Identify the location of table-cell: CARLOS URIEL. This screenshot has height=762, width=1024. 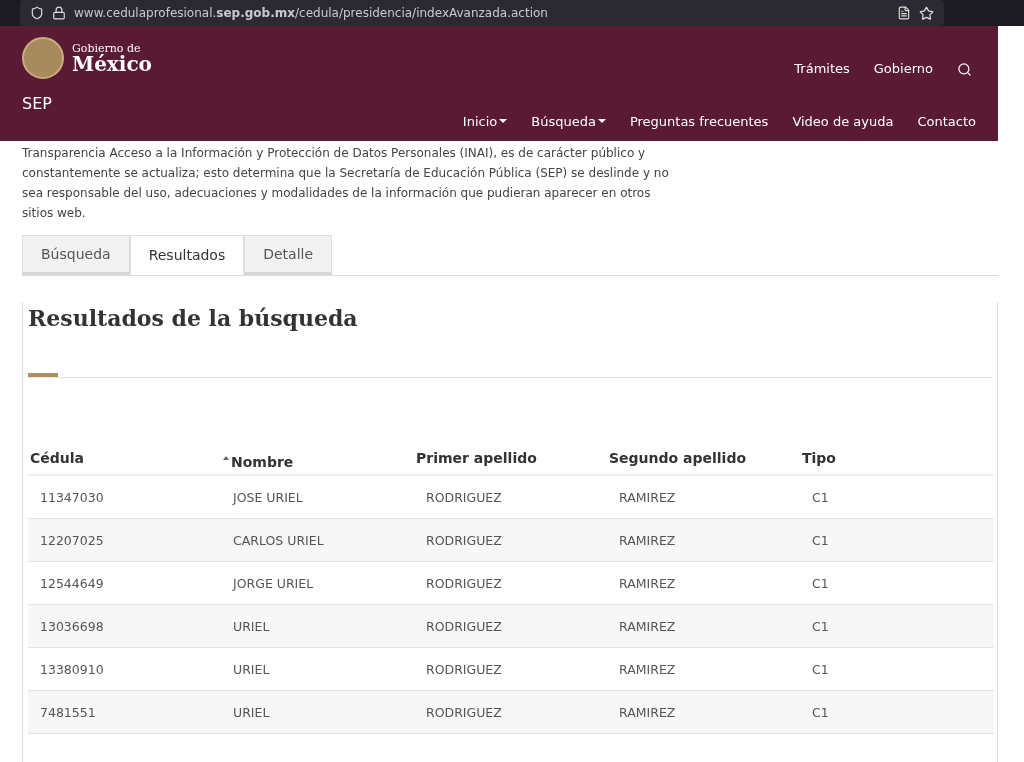
(278, 540).